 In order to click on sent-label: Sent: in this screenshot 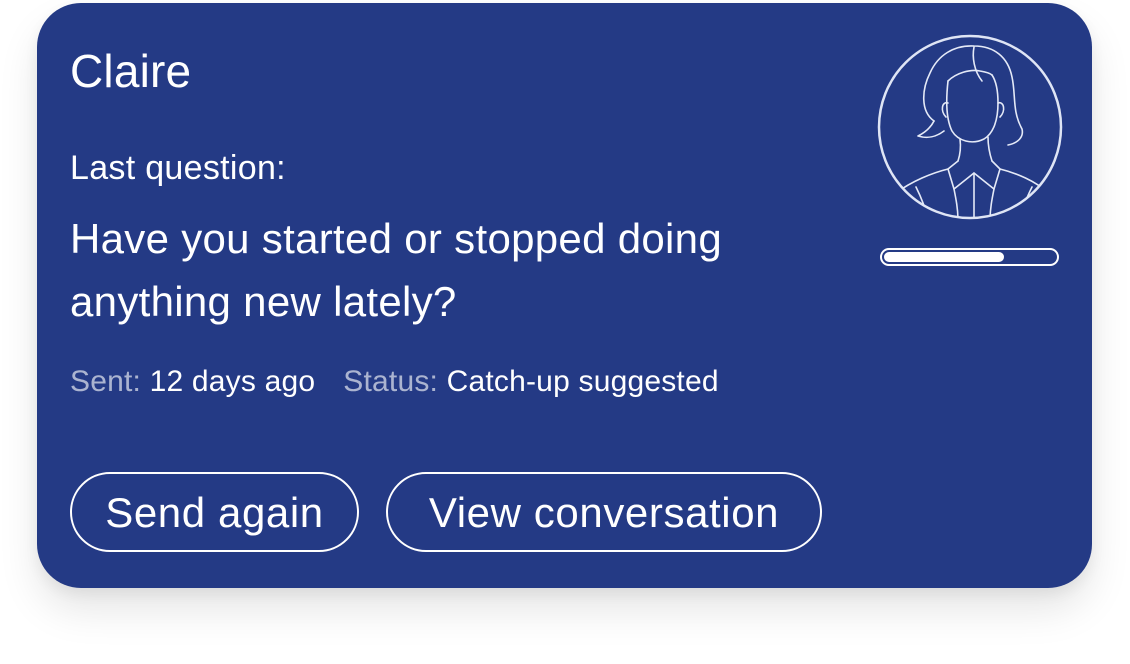, I will do `click(106, 381)`.